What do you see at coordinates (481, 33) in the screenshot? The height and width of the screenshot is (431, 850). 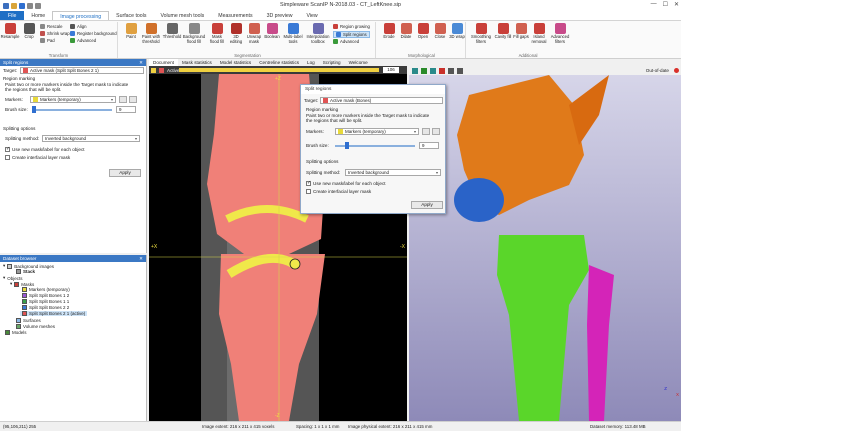 I see `smoothing-filters-button: Smoothing filters` at bounding box center [481, 33].